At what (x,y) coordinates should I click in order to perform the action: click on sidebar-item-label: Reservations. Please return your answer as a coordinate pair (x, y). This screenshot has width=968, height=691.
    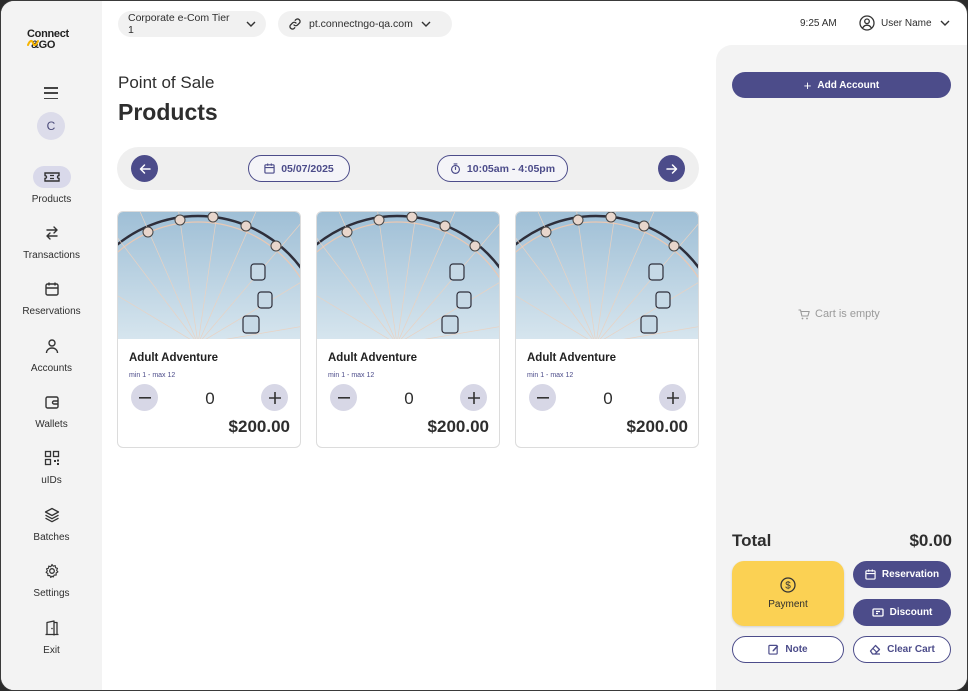
    Looking at the image, I should click on (51, 311).